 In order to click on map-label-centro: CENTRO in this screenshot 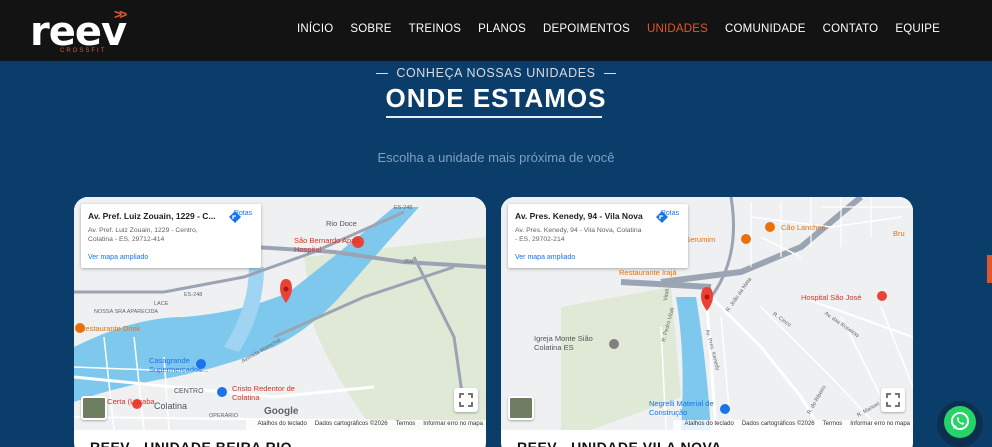, I will do `click(189, 391)`.